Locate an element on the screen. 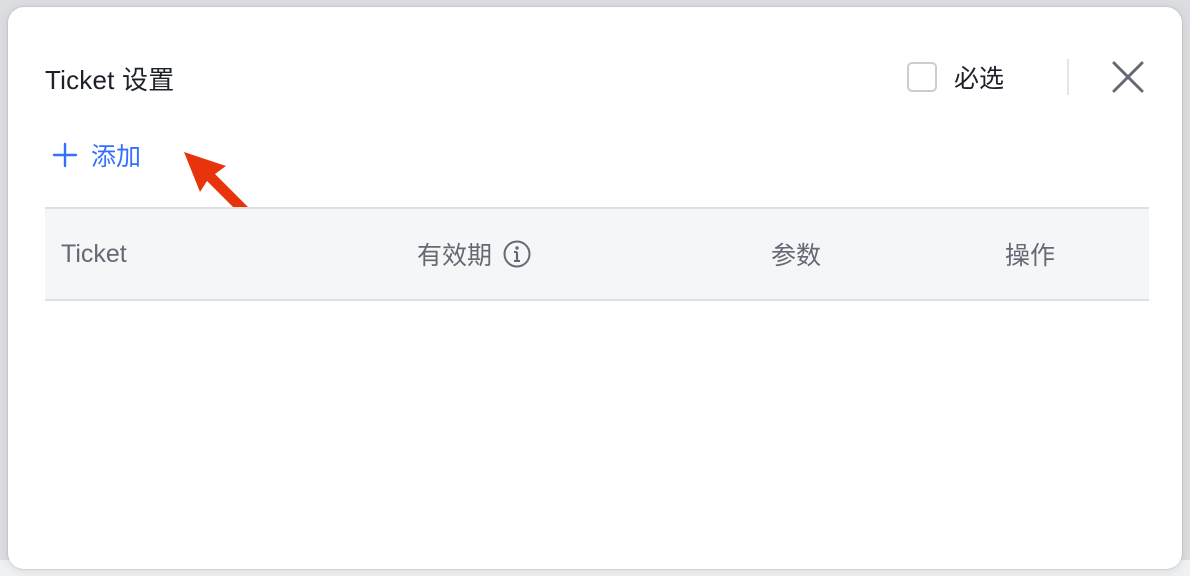 Image resolution: width=1190 pixels, height=576 pixels. close-button is located at coordinates (1128, 77).